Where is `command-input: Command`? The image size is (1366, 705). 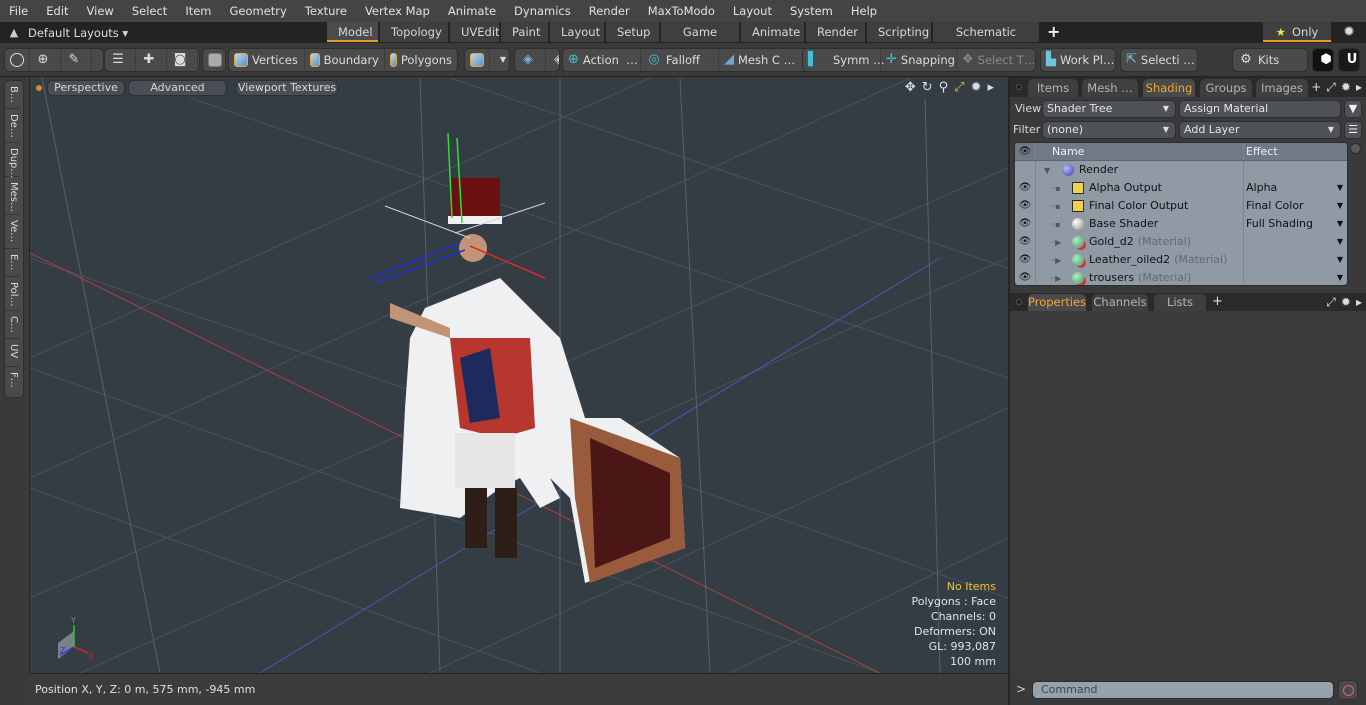 command-input: Command is located at coordinates (1183, 690).